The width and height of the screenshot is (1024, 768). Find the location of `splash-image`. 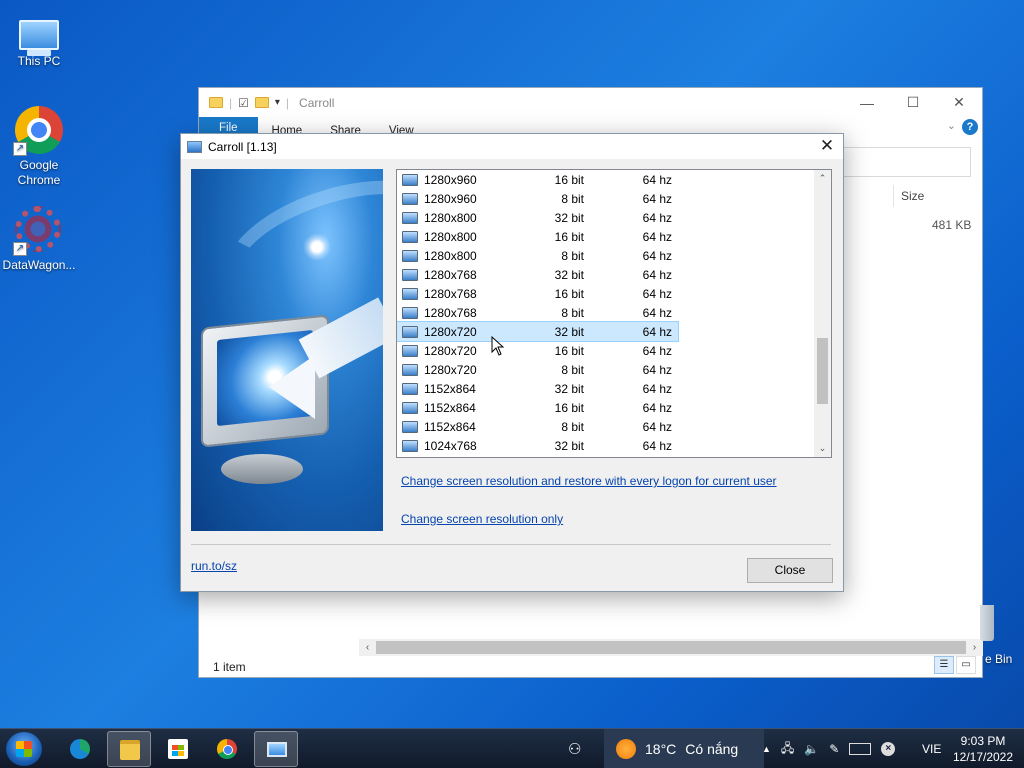

splash-image is located at coordinates (287, 350).